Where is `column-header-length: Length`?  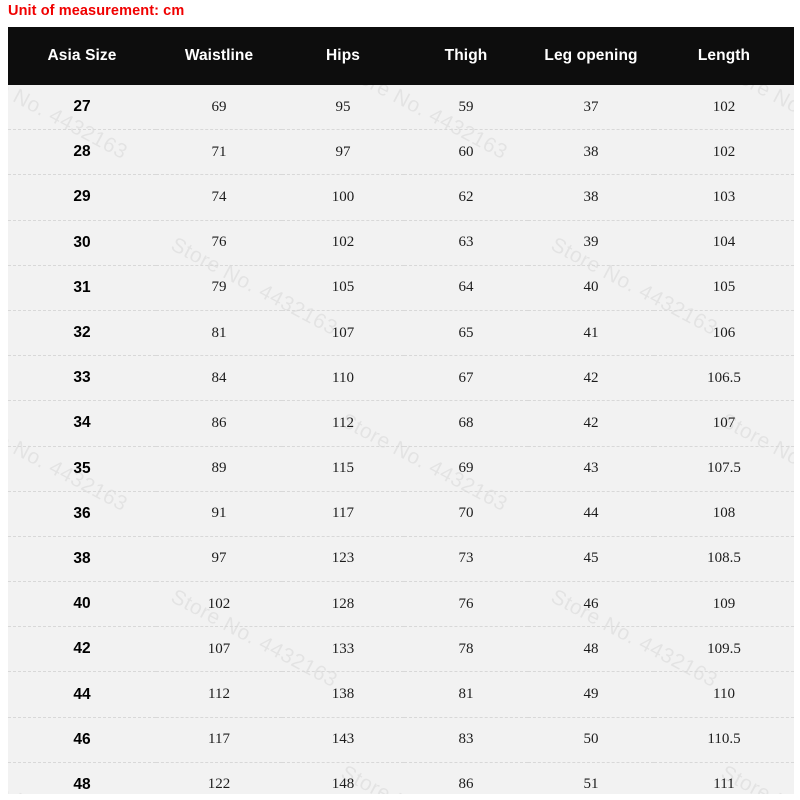 column-header-length: Length is located at coordinates (724, 56).